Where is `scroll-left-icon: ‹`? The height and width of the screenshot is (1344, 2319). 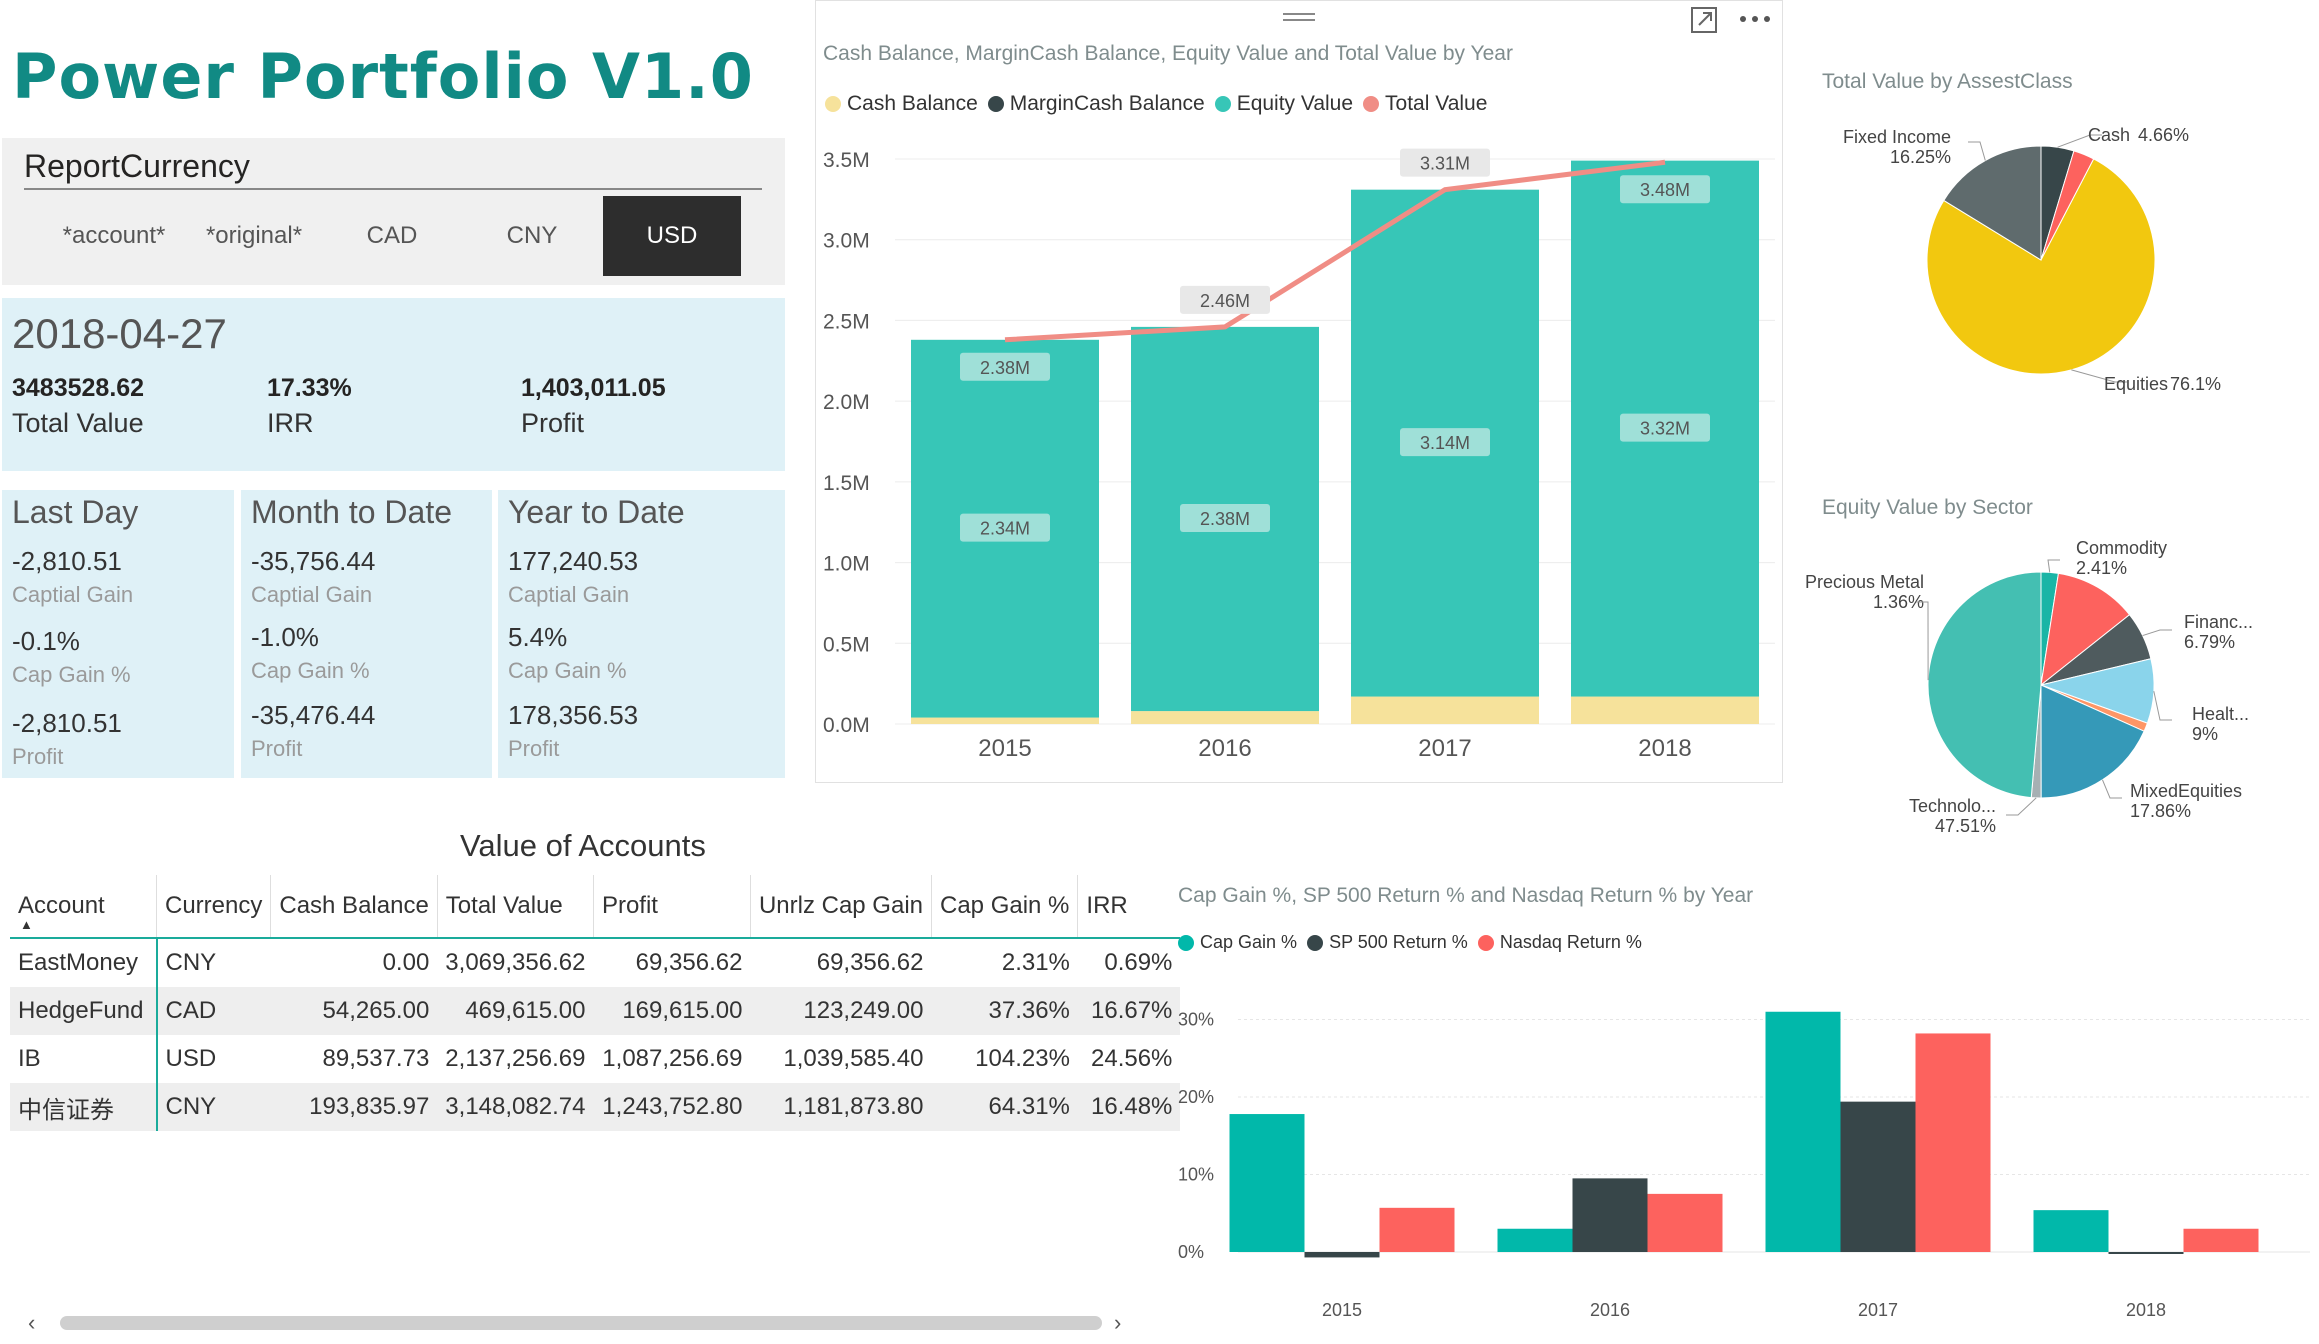 scroll-left-icon: ‹ is located at coordinates (31, 1323).